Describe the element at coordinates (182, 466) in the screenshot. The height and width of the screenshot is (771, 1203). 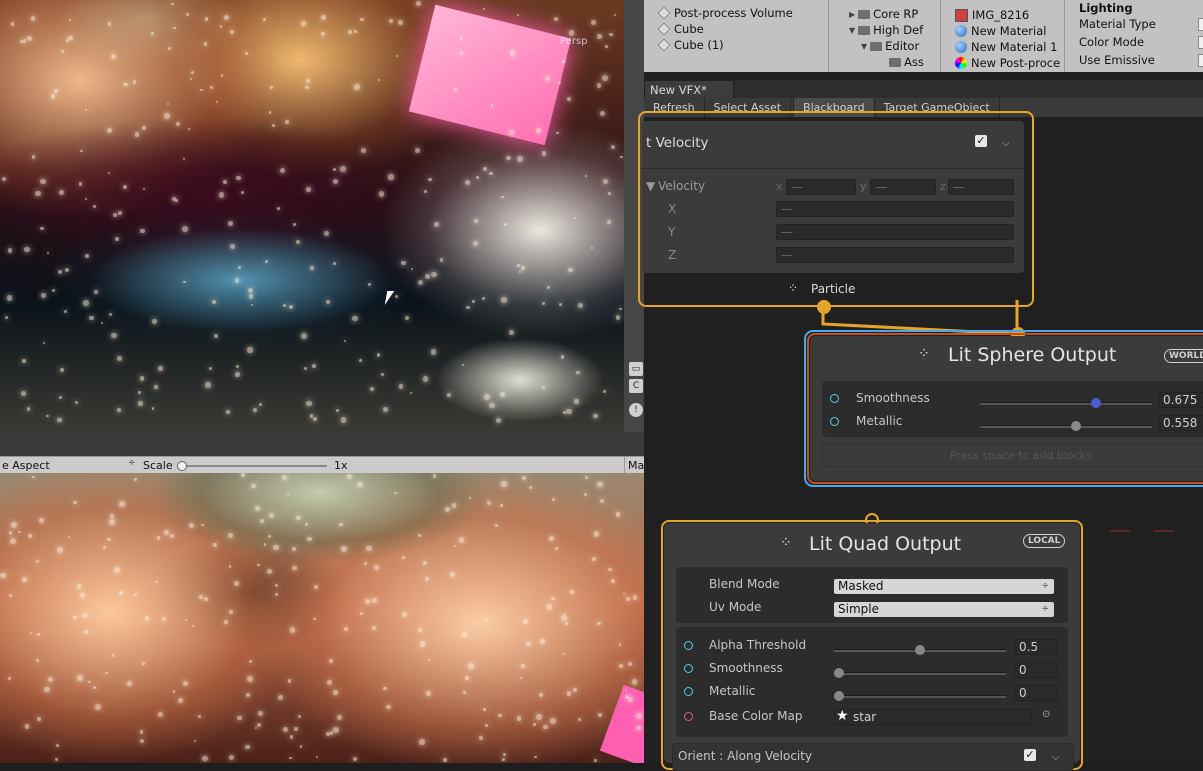
I see `scale-slider-knob` at that location.